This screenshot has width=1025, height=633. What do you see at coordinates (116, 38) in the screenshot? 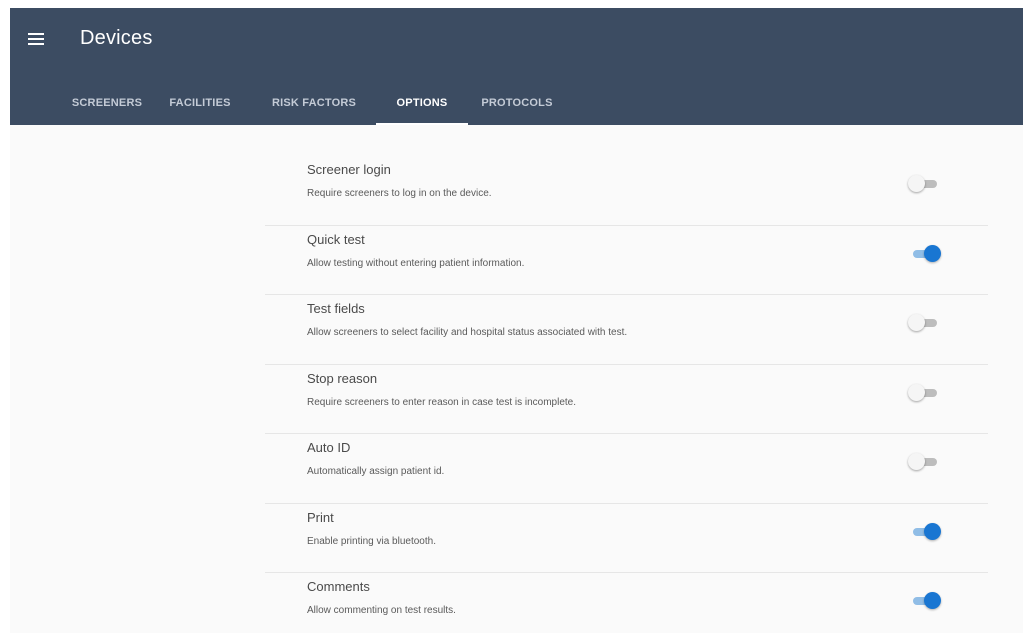
I see `page-title: Devices` at bounding box center [116, 38].